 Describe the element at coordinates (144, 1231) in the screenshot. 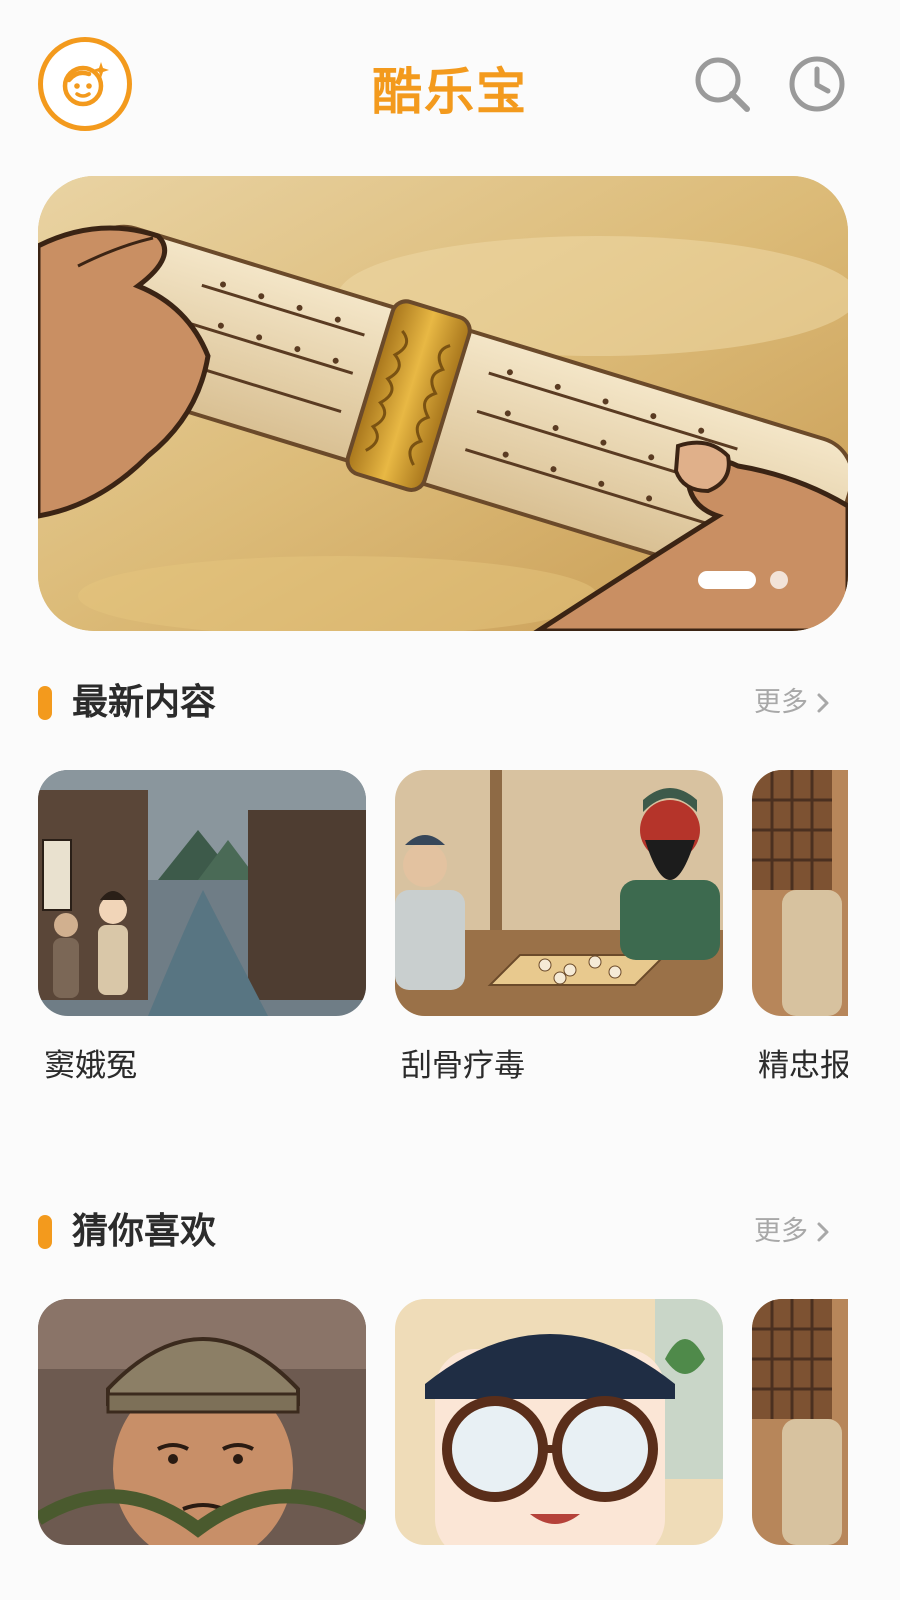

I see `section-title: 猜你喜欢` at that location.